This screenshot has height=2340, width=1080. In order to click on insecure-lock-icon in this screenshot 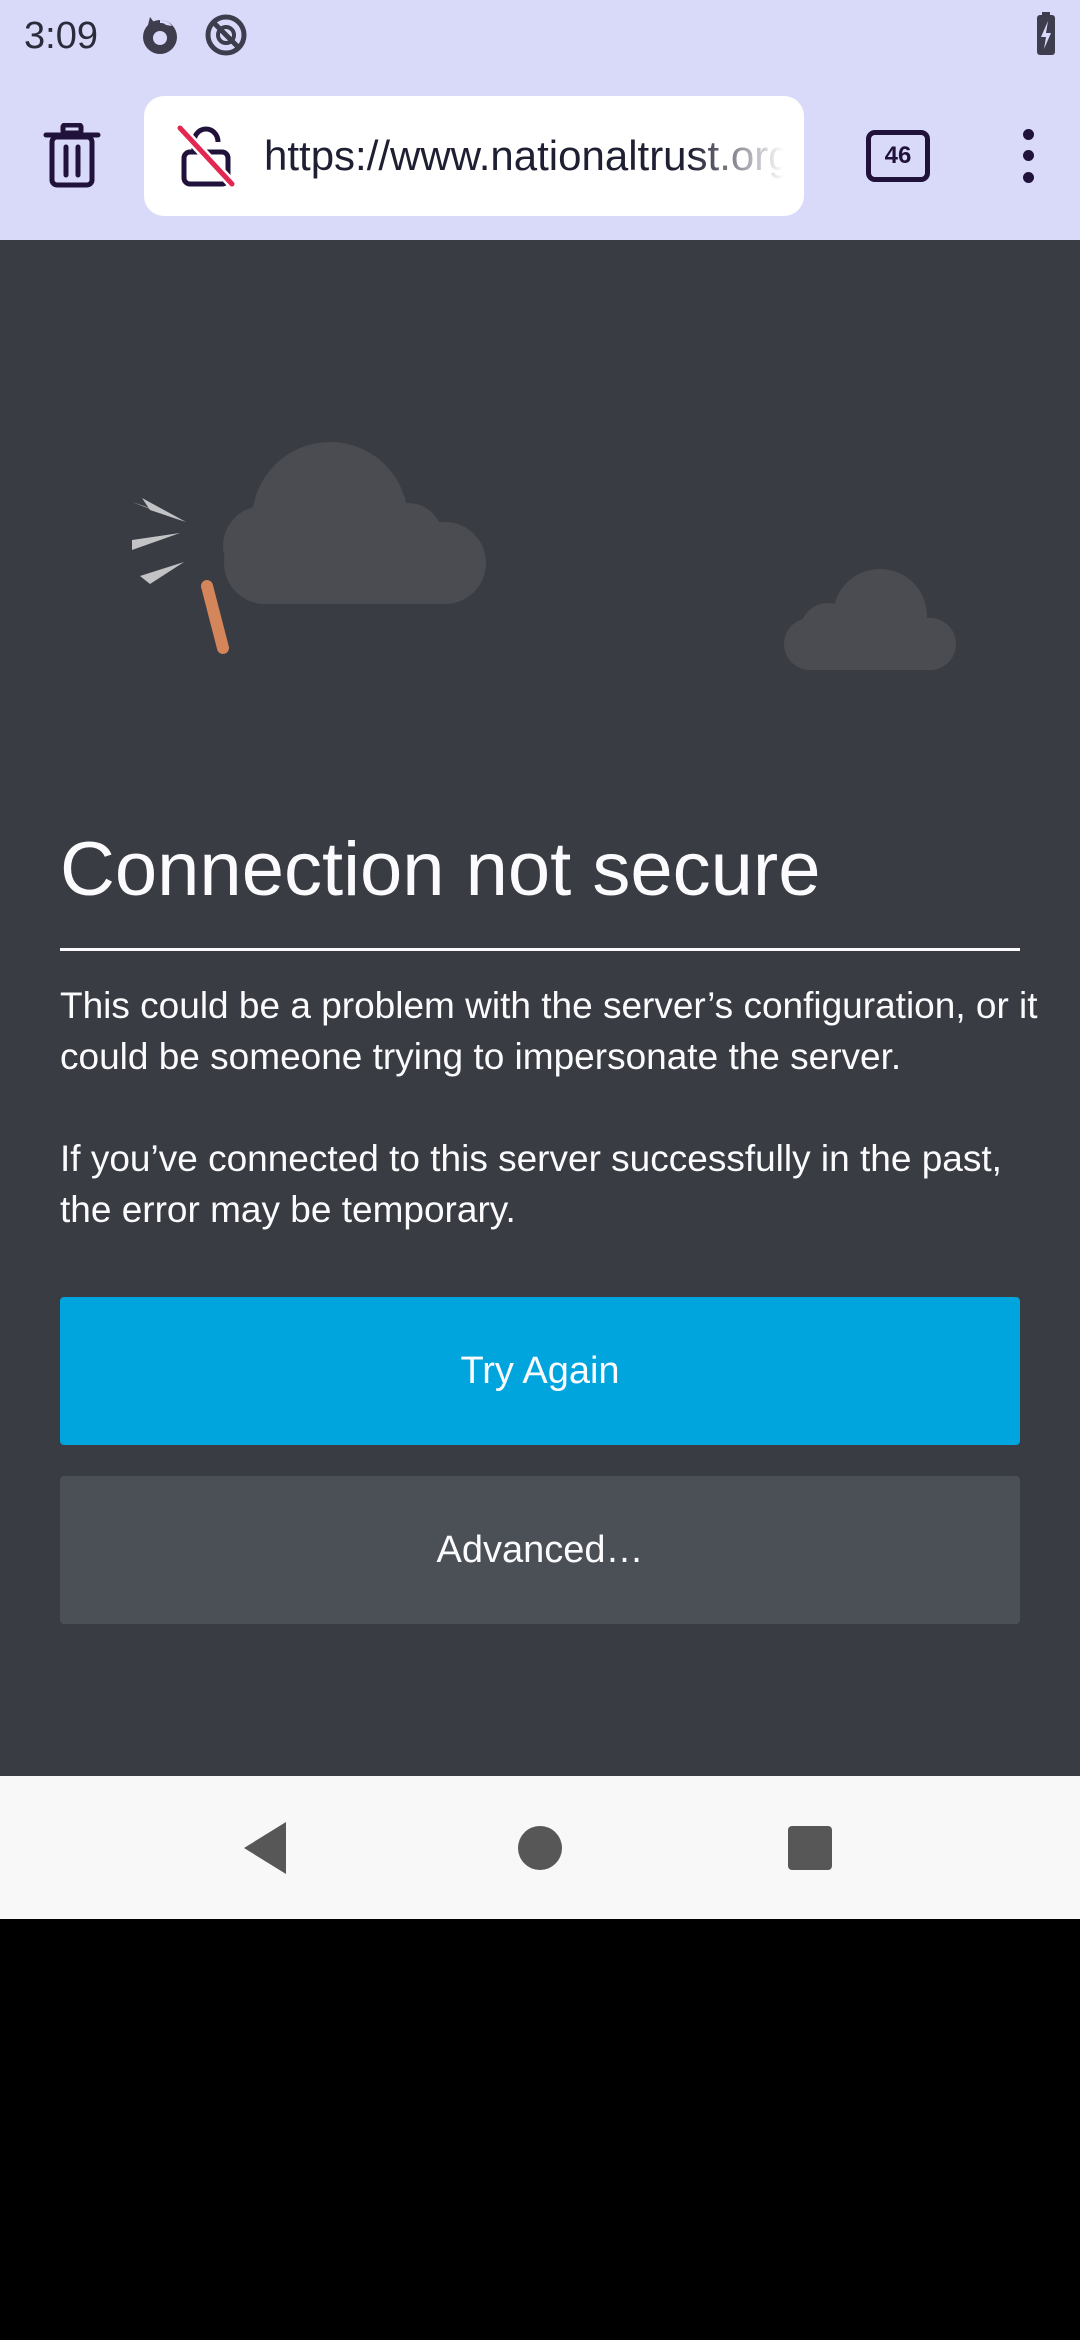, I will do `click(206, 156)`.